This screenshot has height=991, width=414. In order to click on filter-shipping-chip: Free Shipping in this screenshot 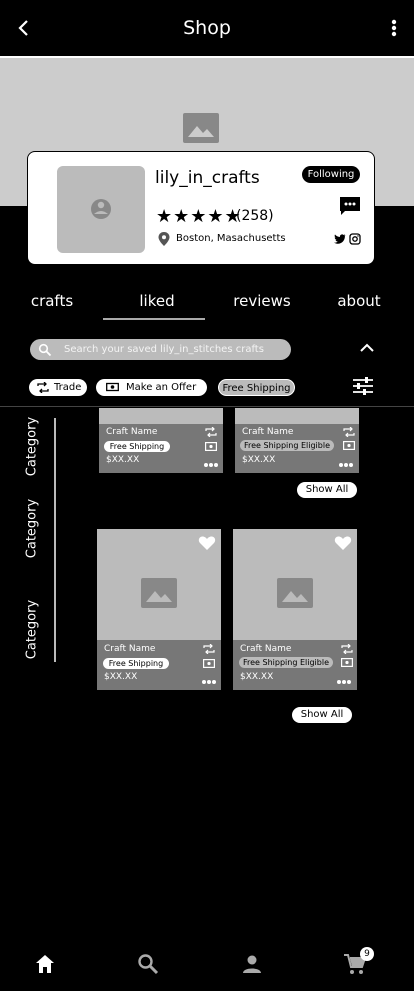, I will do `click(256, 387)`.